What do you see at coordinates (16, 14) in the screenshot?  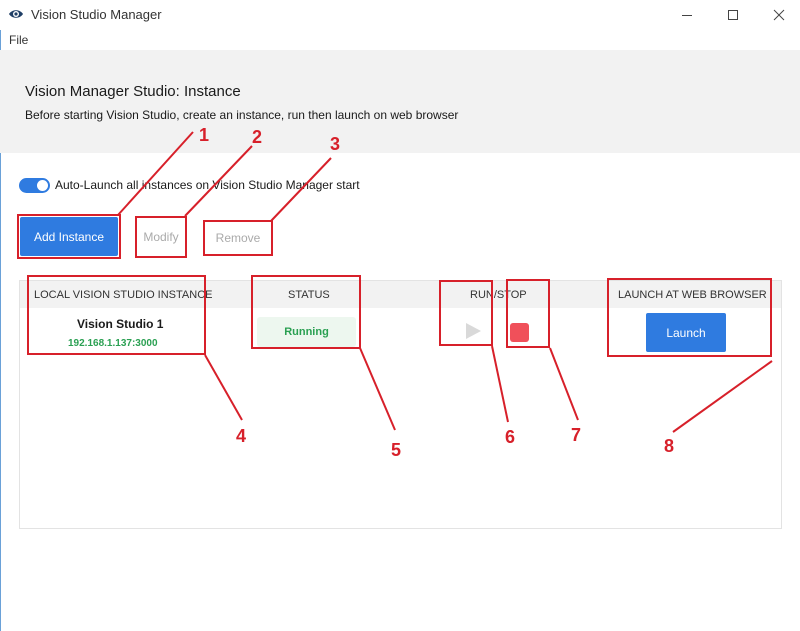 I see `eye-logo-icon` at bounding box center [16, 14].